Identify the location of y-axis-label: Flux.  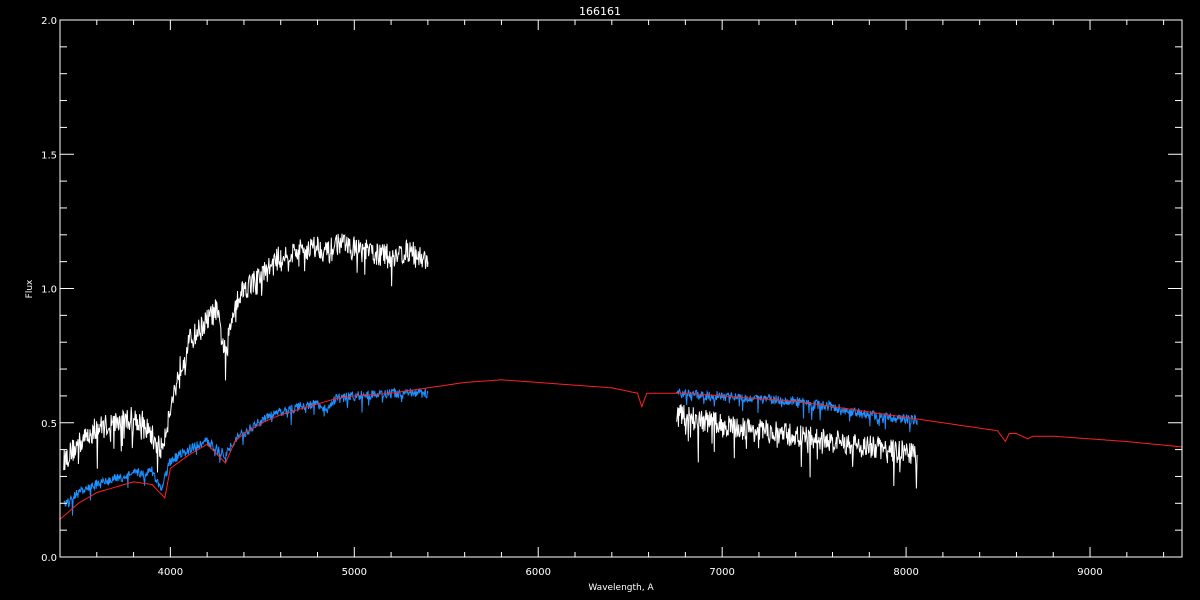
(30, 288).